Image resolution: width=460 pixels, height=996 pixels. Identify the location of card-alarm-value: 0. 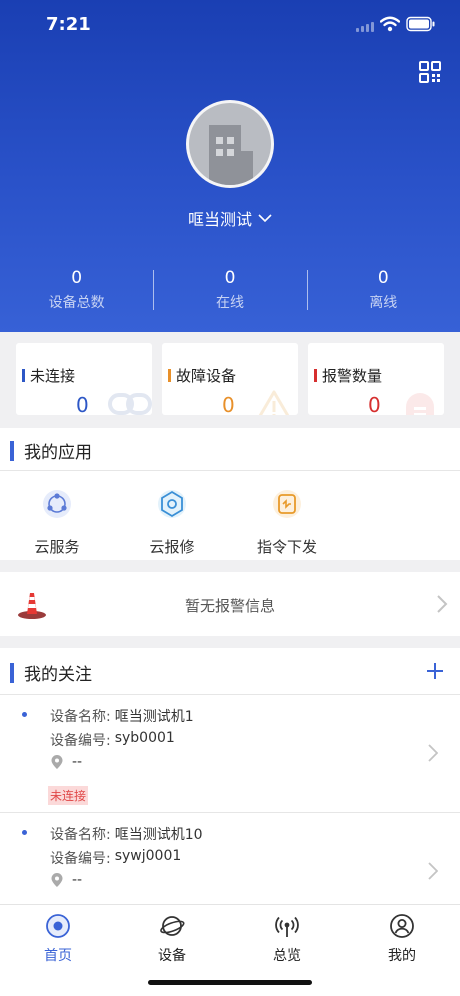
(374, 404).